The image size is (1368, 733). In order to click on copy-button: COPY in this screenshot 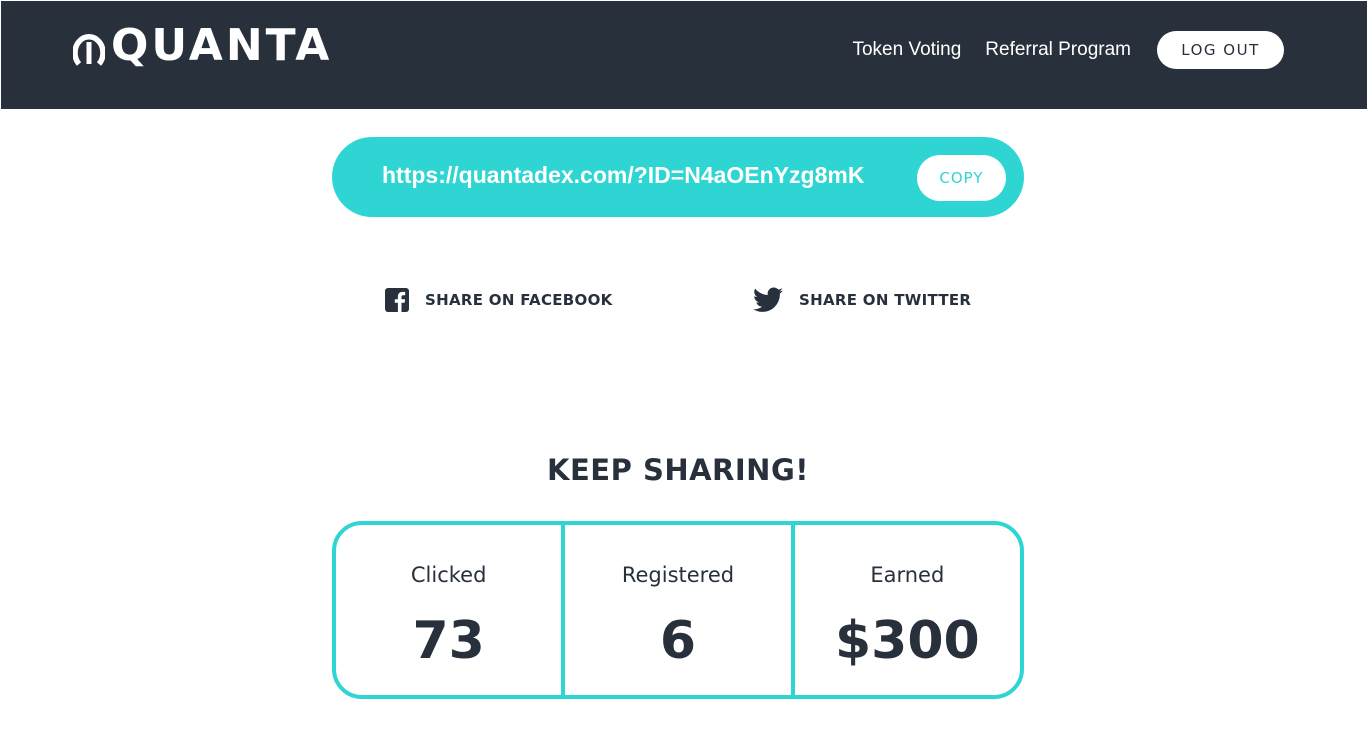, I will do `click(961, 178)`.